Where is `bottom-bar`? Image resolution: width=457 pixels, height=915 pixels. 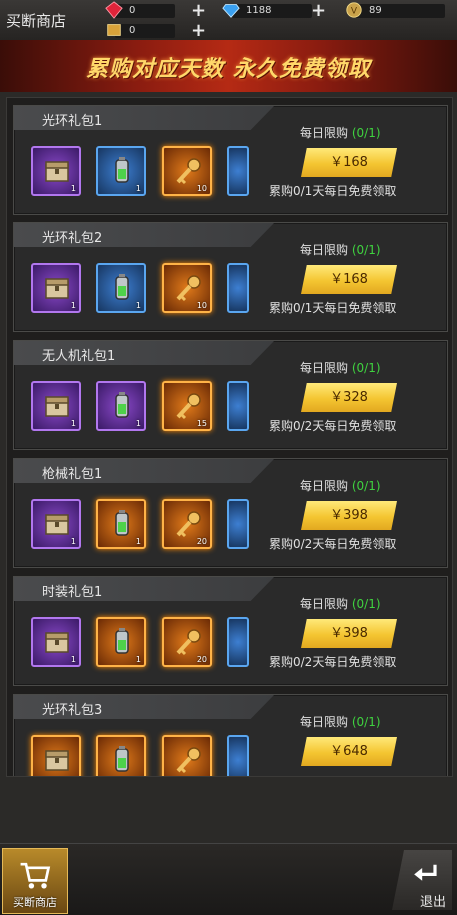
bottom-bar is located at coordinates (228, 879).